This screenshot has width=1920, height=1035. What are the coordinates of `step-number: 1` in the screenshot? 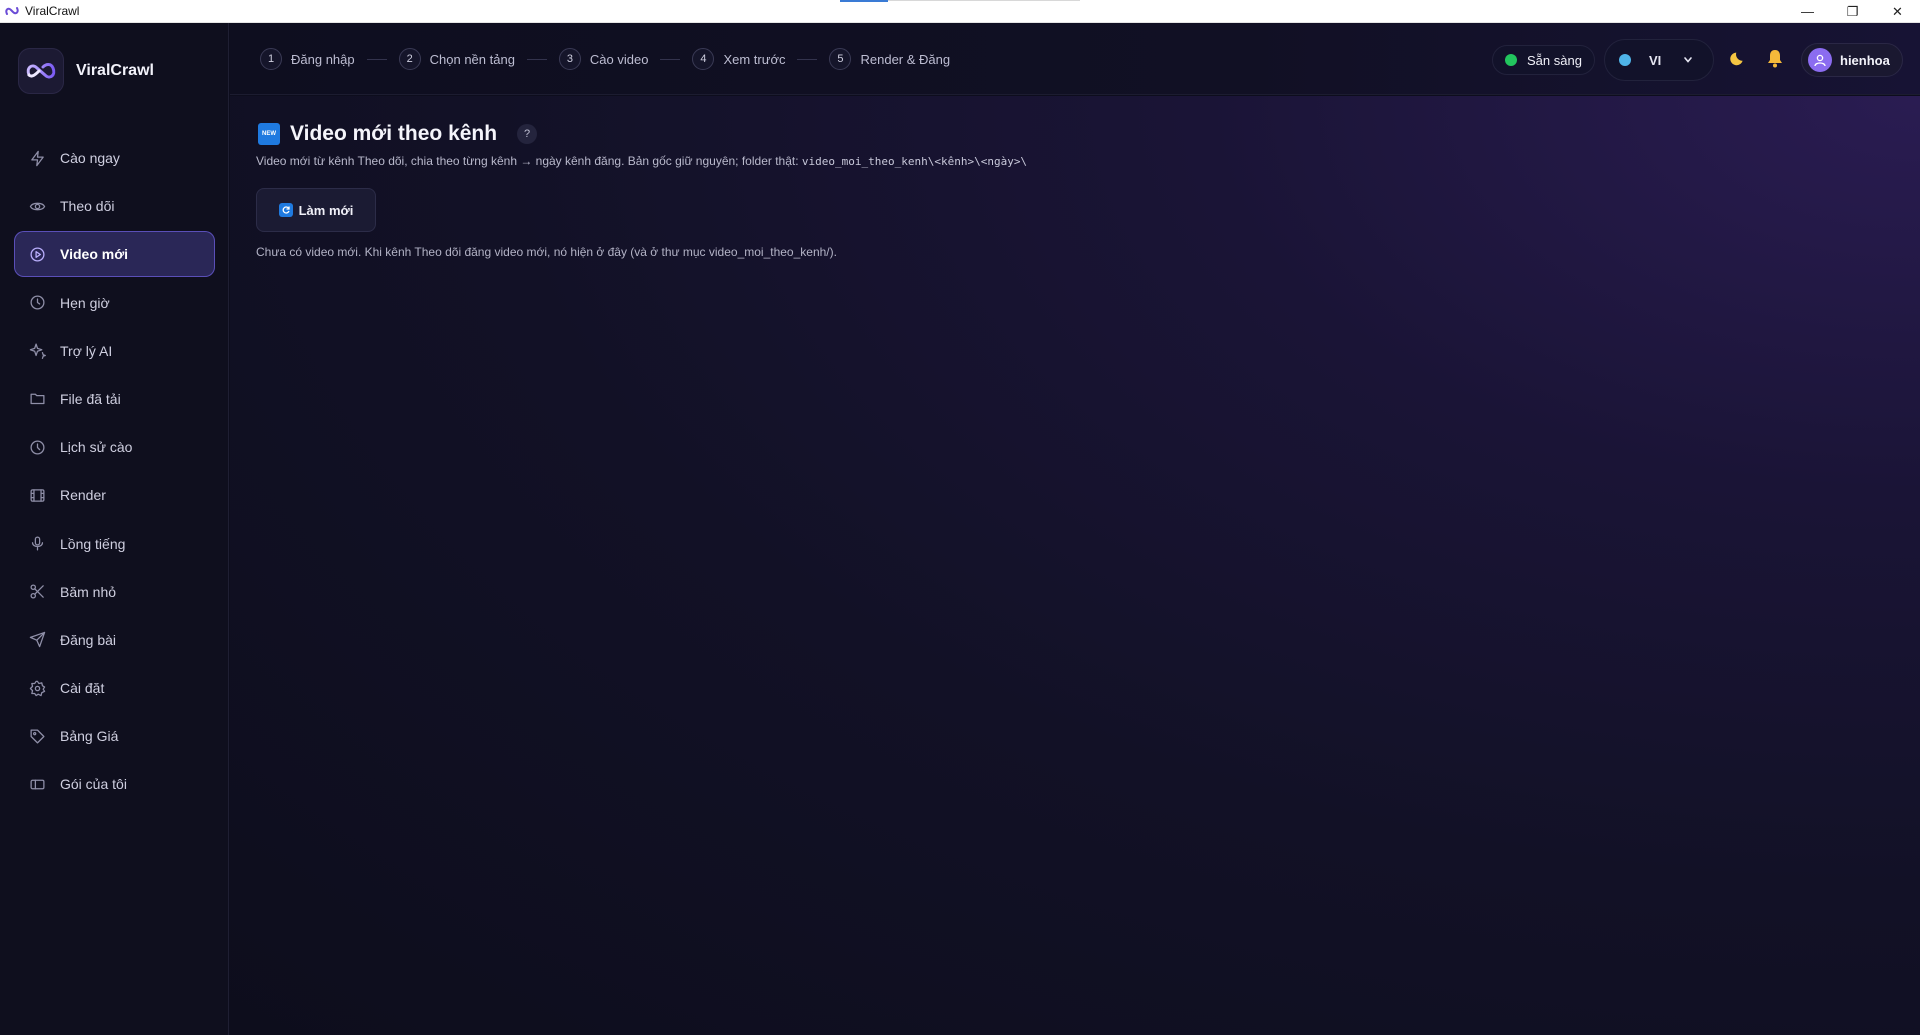 It's located at (271, 59).